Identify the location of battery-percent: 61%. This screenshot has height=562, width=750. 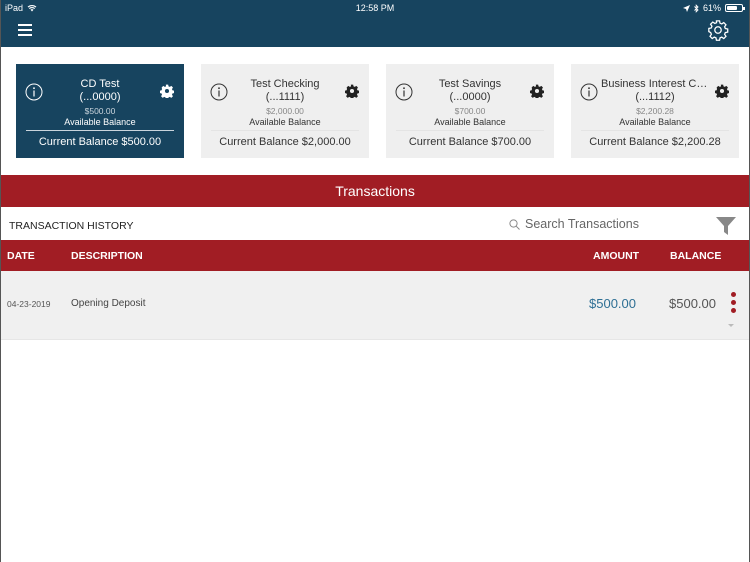
(711, 8).